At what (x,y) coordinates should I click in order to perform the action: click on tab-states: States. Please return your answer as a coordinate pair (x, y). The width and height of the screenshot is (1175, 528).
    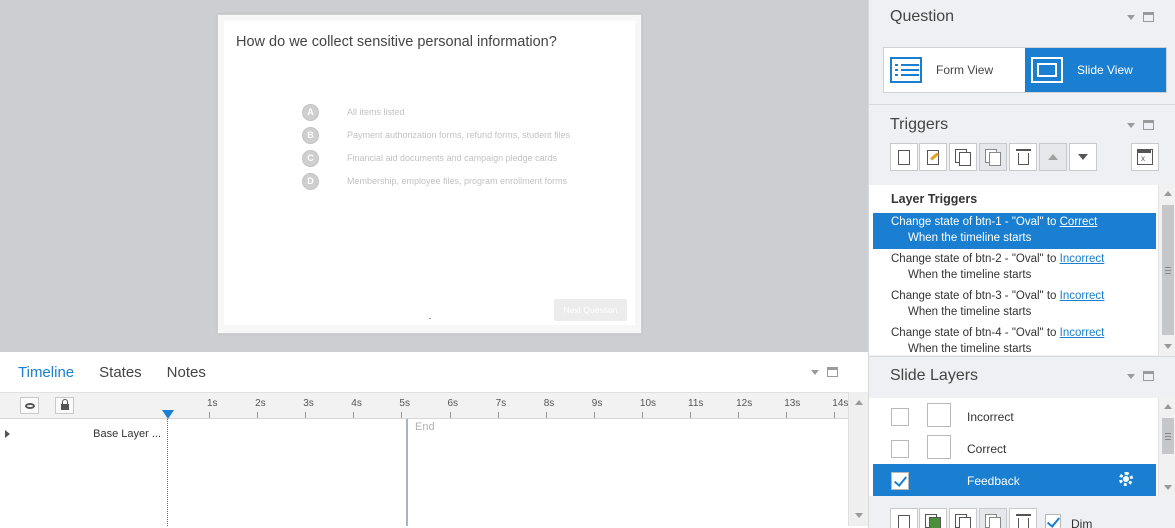
    Looking at the image, I should click on (120, 372).